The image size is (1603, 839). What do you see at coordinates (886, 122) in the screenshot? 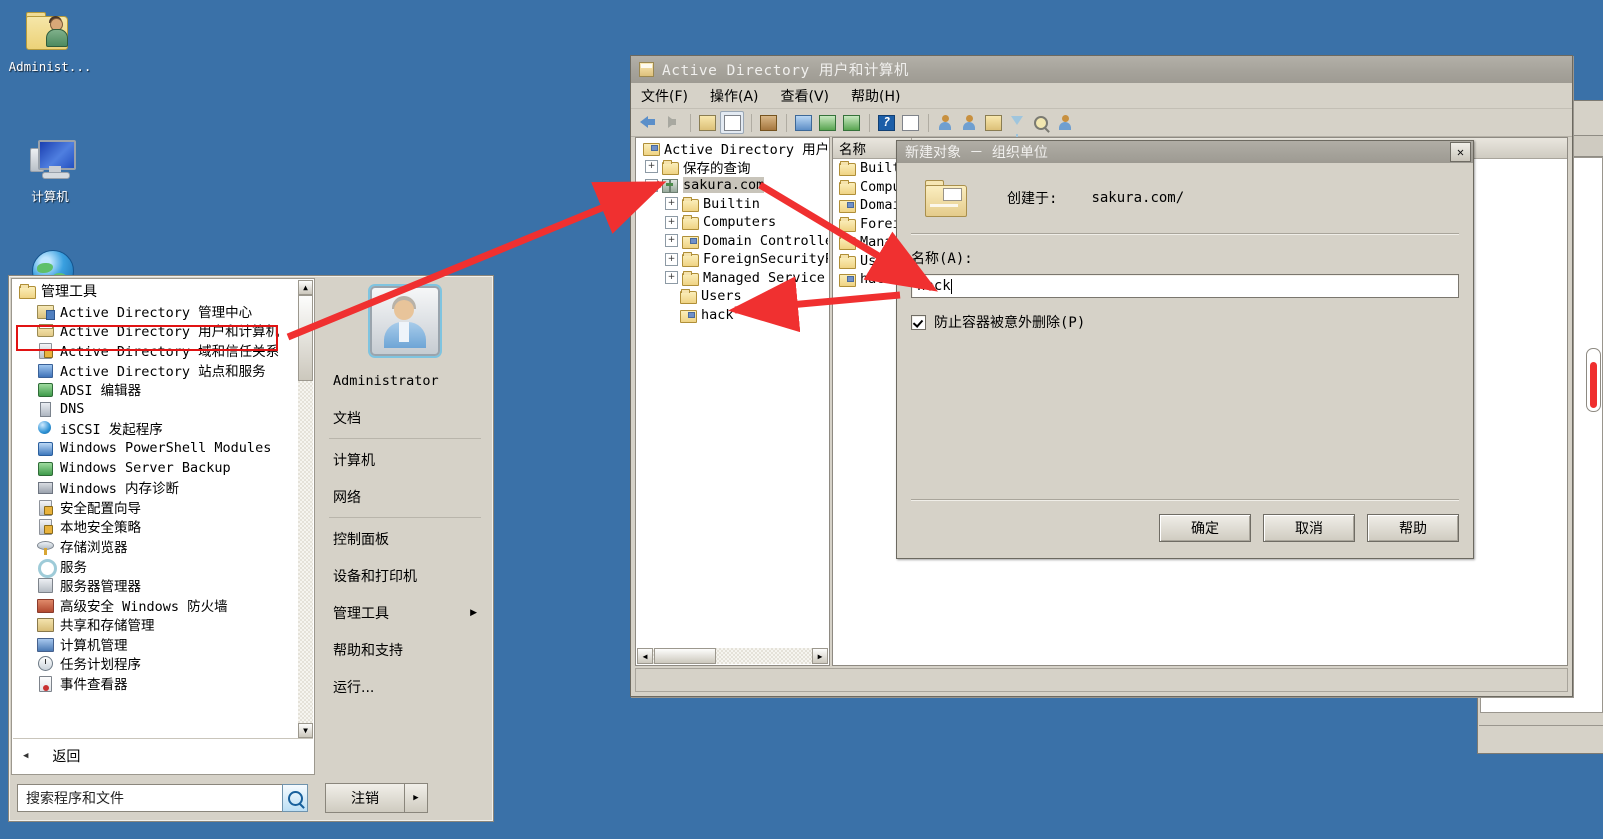
I see `help-icon` at bounding box center [886, 122].